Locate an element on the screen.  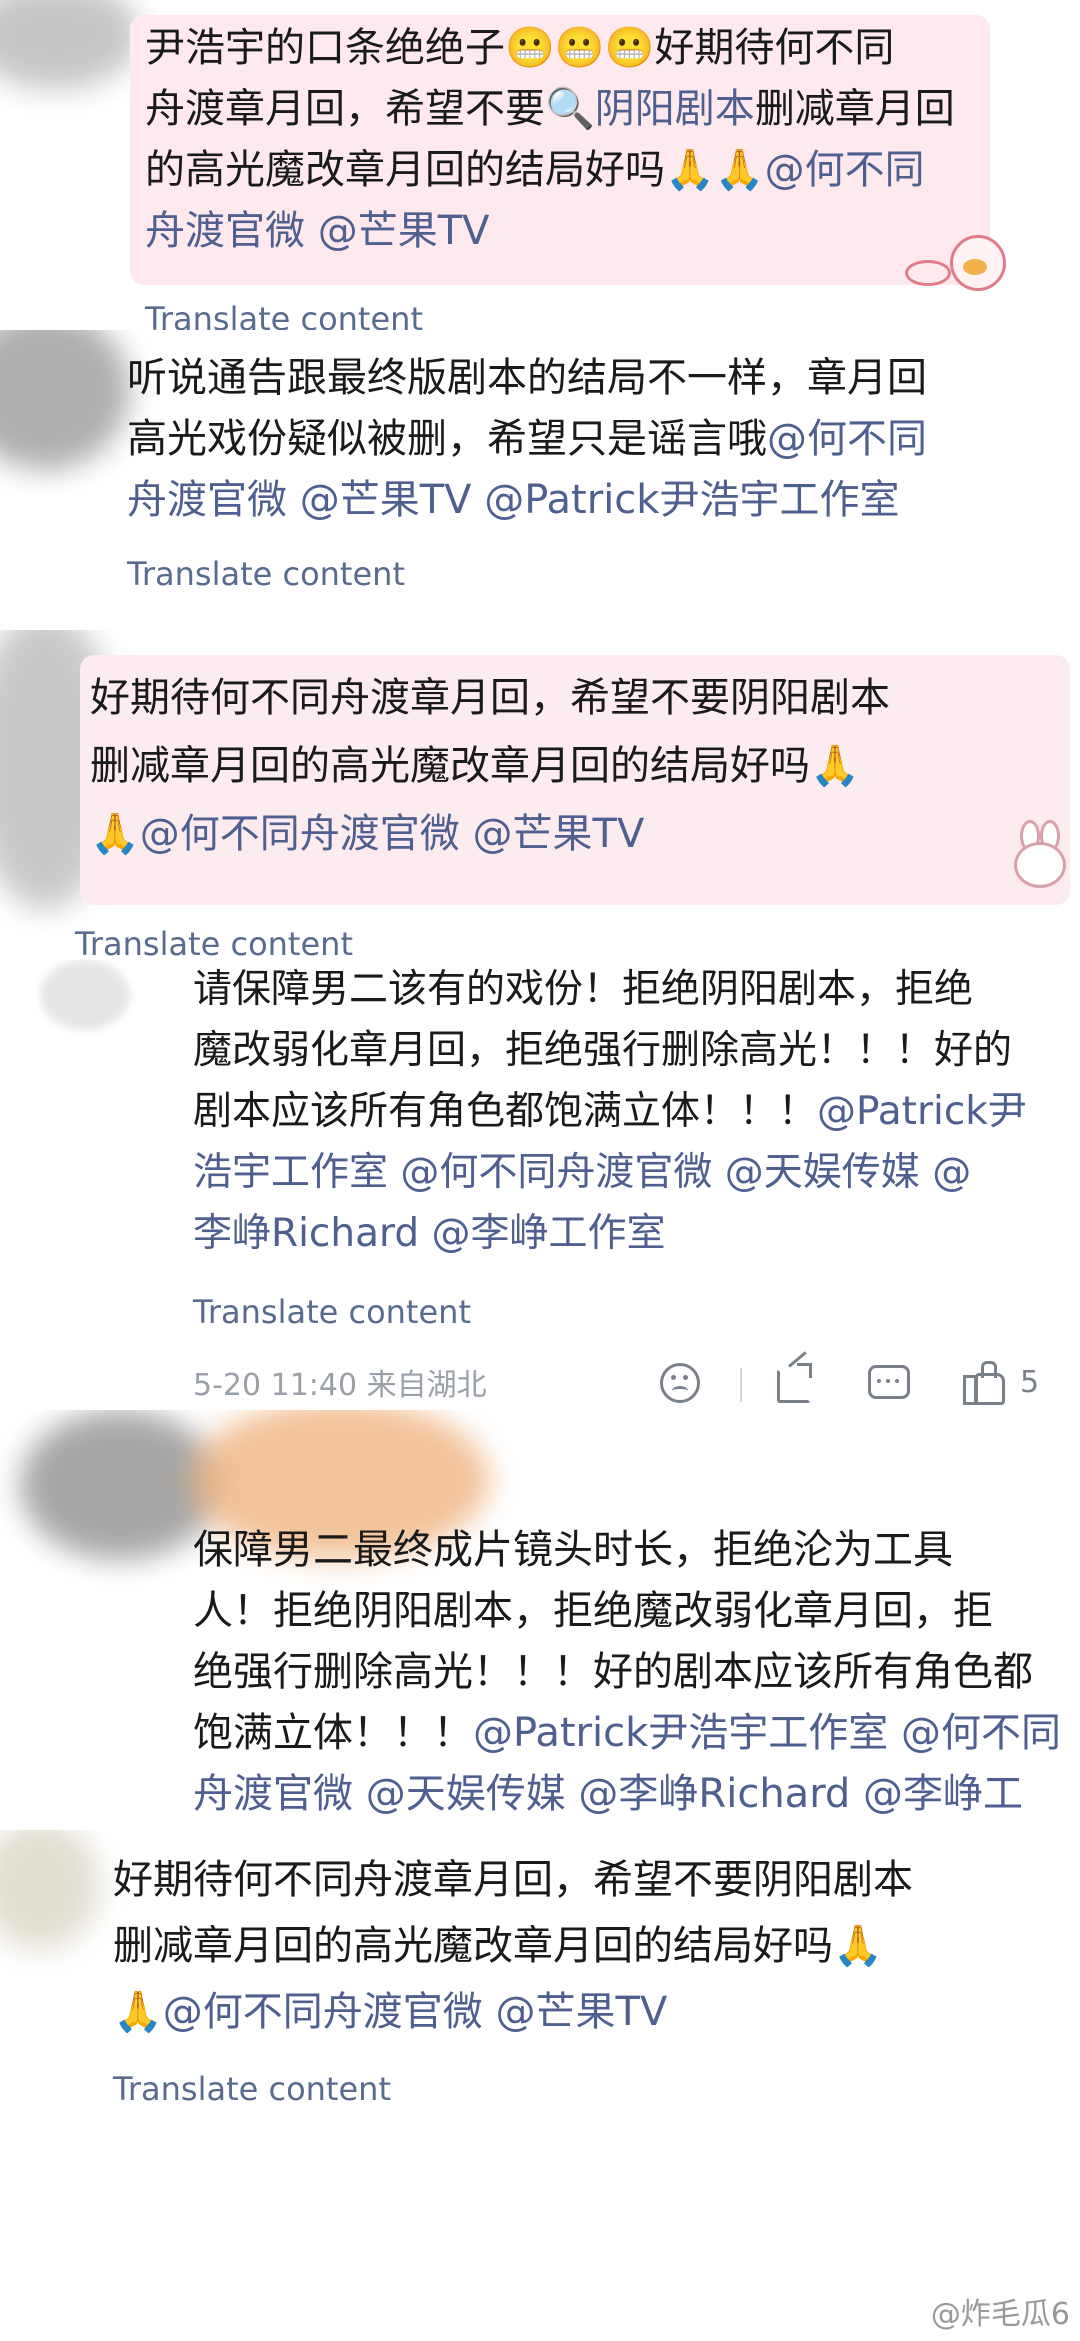
comment-line: 的高光魔改章月回的结局好吗🙏🙏@何不同 is located at coordinates (535, 170).